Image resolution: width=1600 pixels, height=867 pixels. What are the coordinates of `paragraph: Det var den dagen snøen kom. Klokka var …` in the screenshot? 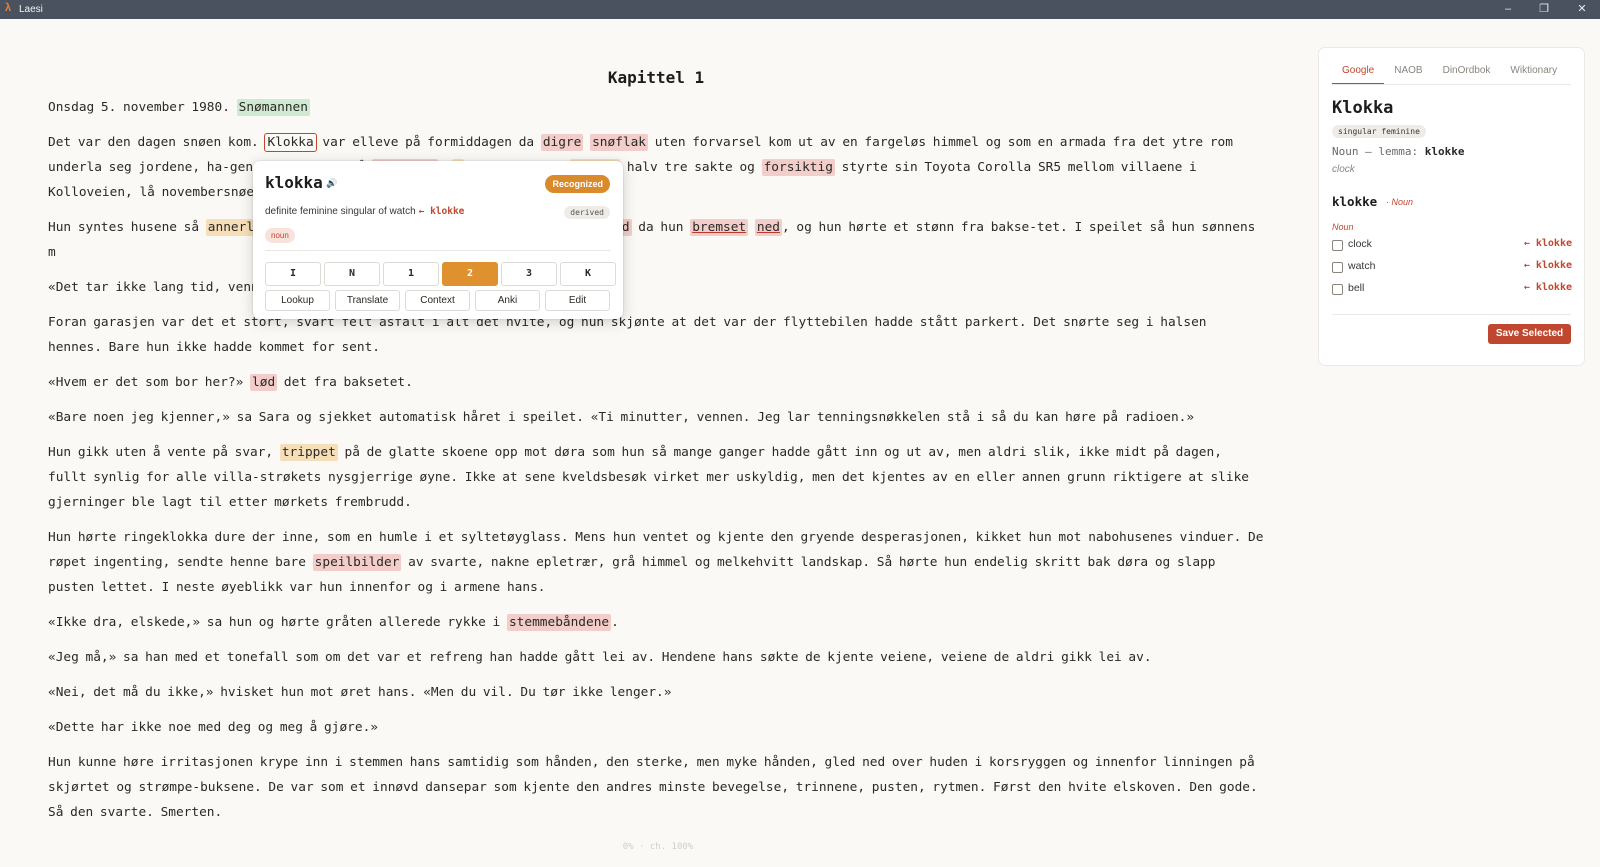 It's located at (656, 167).